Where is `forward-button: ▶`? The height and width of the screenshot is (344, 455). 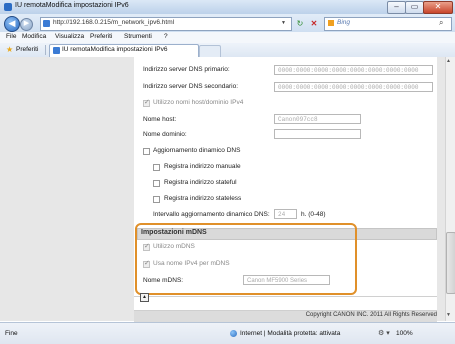
forward-button: ▶ is located at coordinates (26, 24).